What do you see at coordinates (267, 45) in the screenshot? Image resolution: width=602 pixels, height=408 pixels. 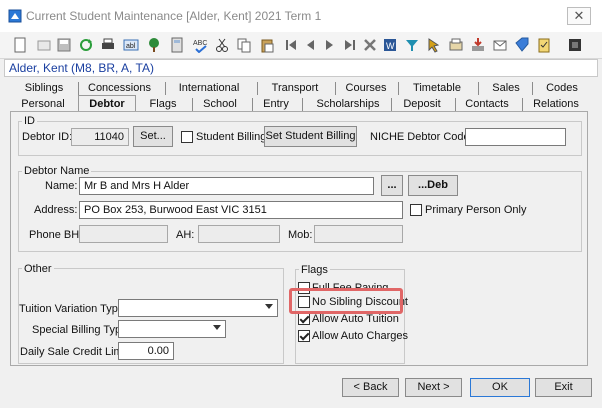 I see `paste-icon` at bounding box center [267, 45].